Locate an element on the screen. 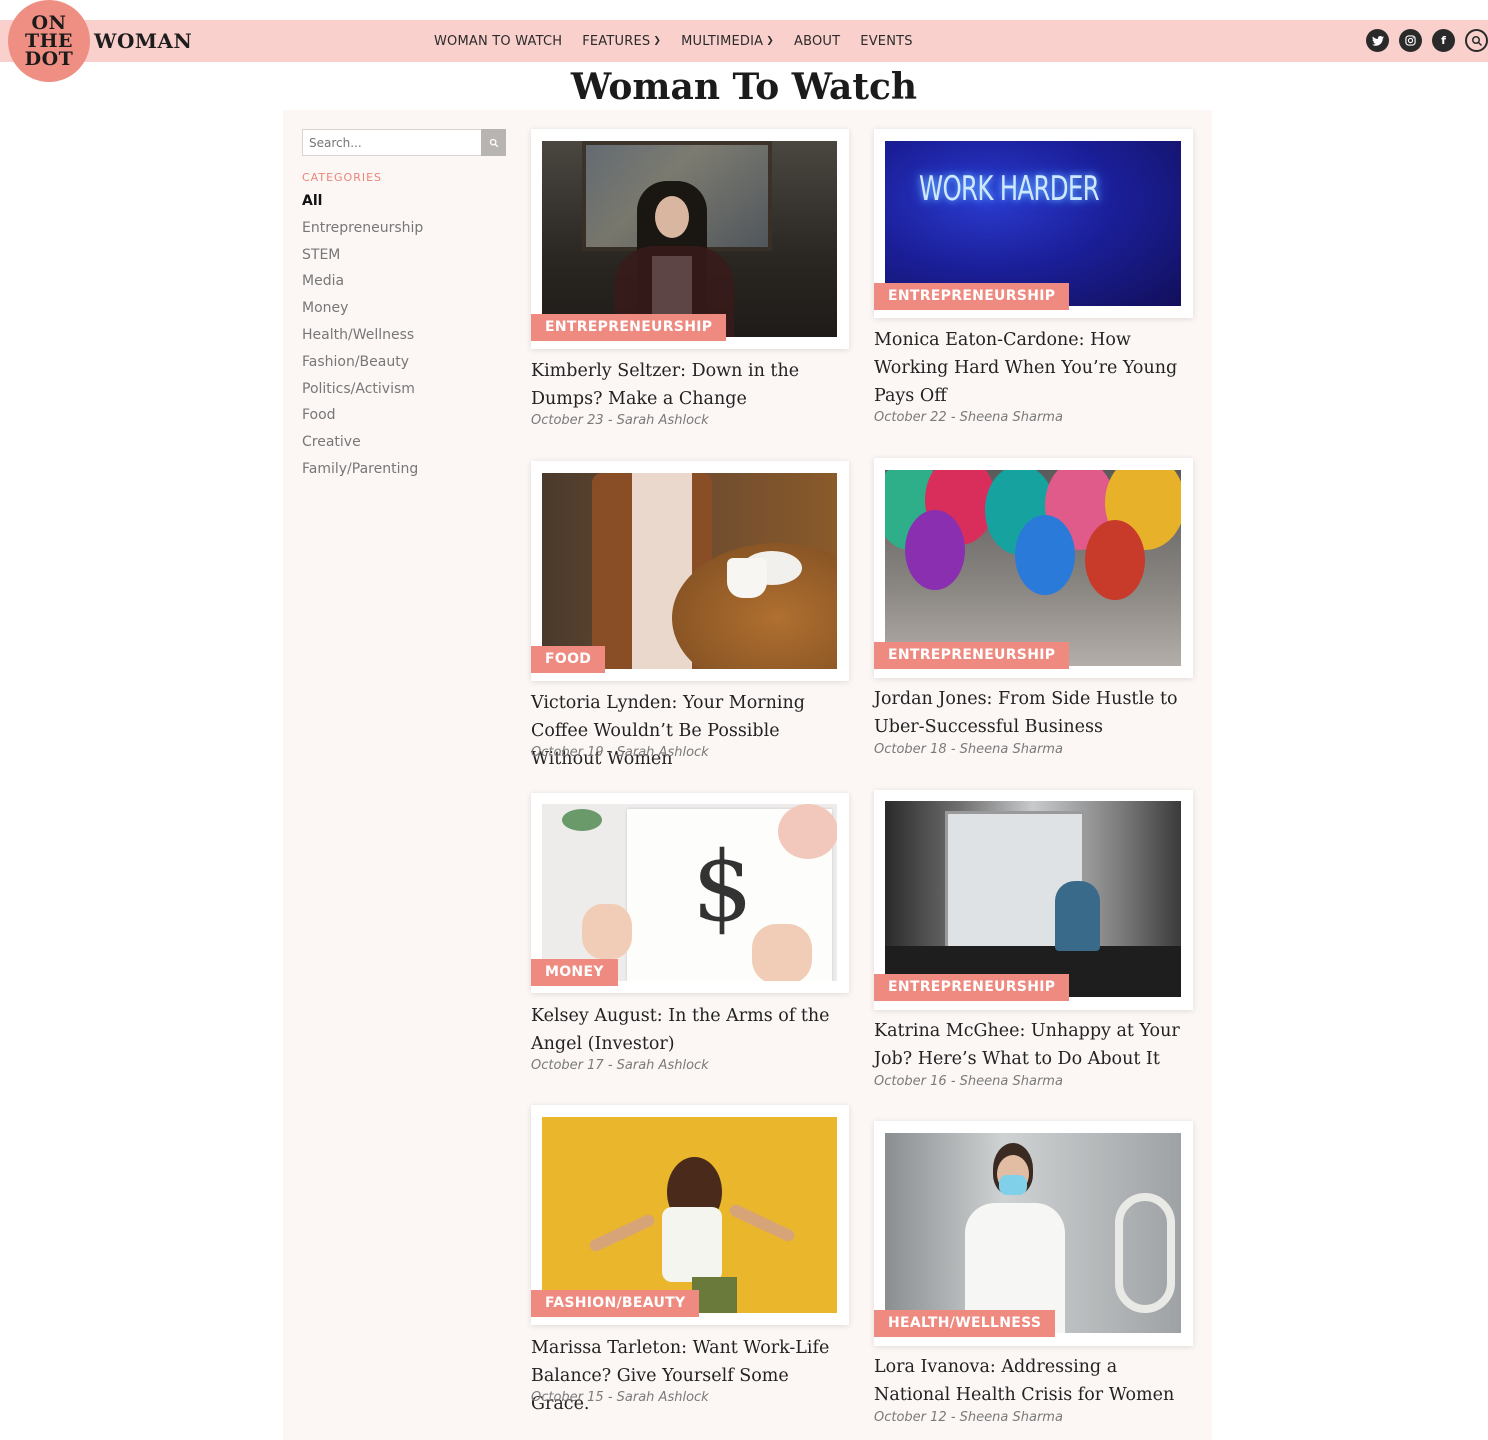 The height and width of the screenshot is (1440, 1488). article-meta: October 17 - Sarah Ashlock is located at coordinates (620, 1065).